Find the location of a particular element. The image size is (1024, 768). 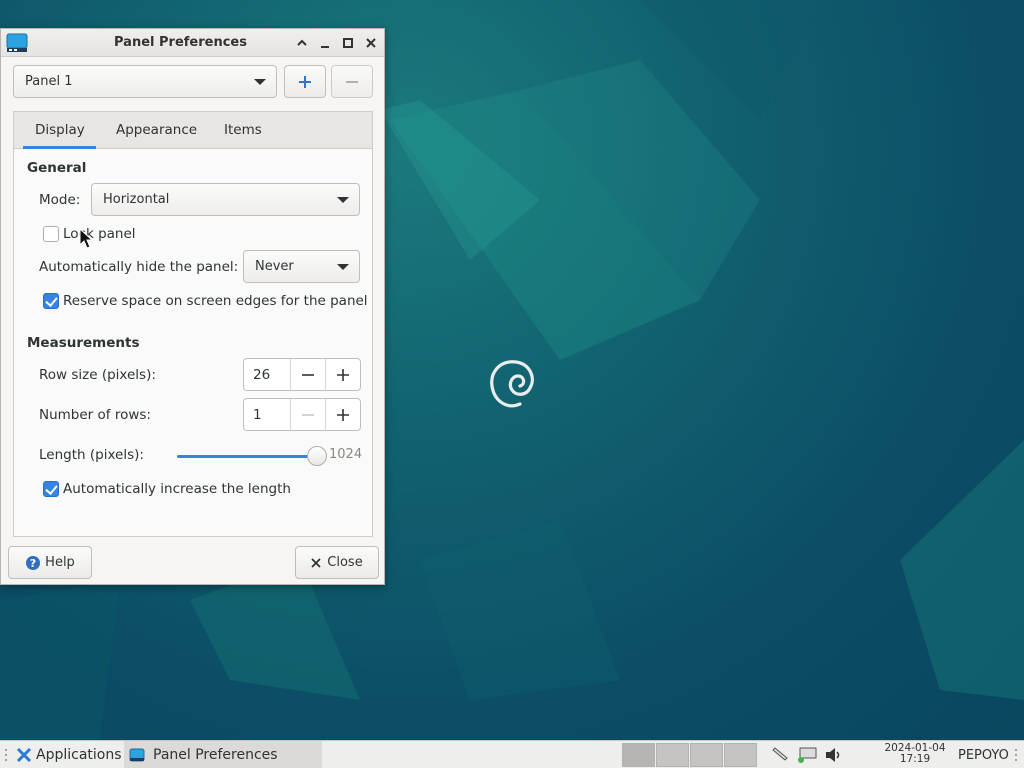

general-heading: General is located at coordinates (57, 168).